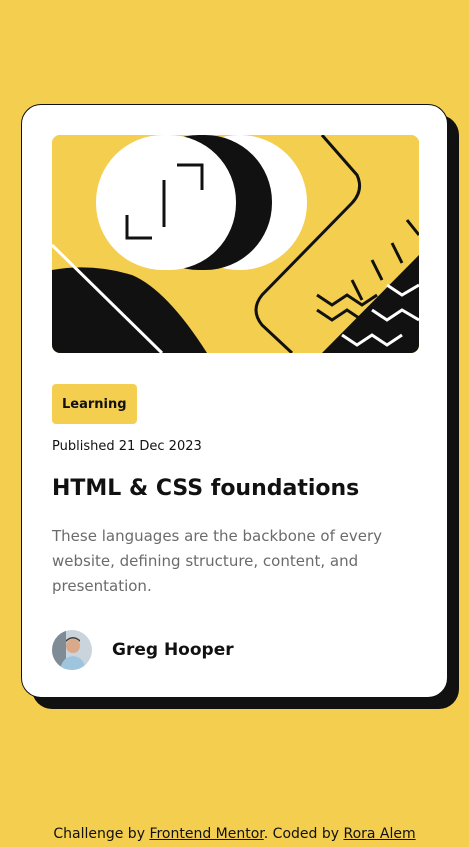 The height and width of the screenshot is (847, 469). I want to click on footer-middle: . Coded by, so click(303, 834).